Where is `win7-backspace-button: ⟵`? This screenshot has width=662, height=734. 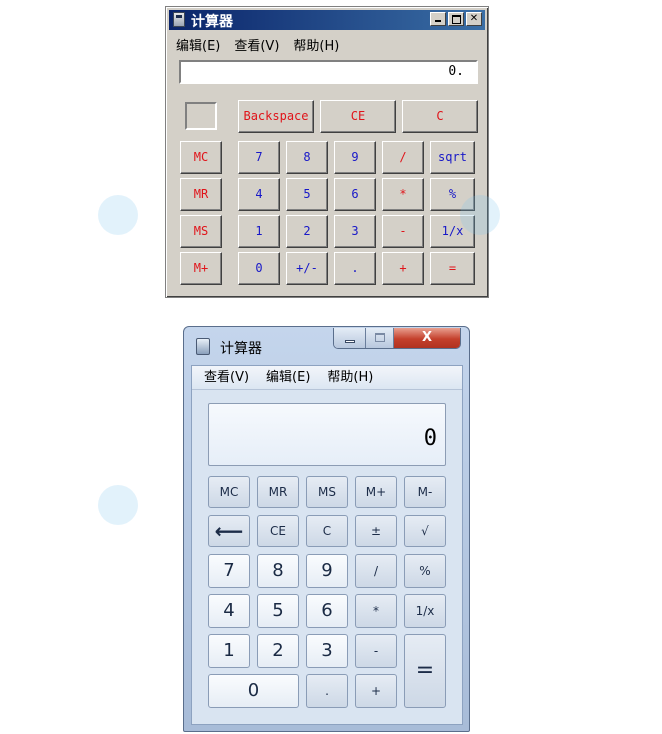 win7-backspace-button: ⟵ is located at coordinates (229, 531).